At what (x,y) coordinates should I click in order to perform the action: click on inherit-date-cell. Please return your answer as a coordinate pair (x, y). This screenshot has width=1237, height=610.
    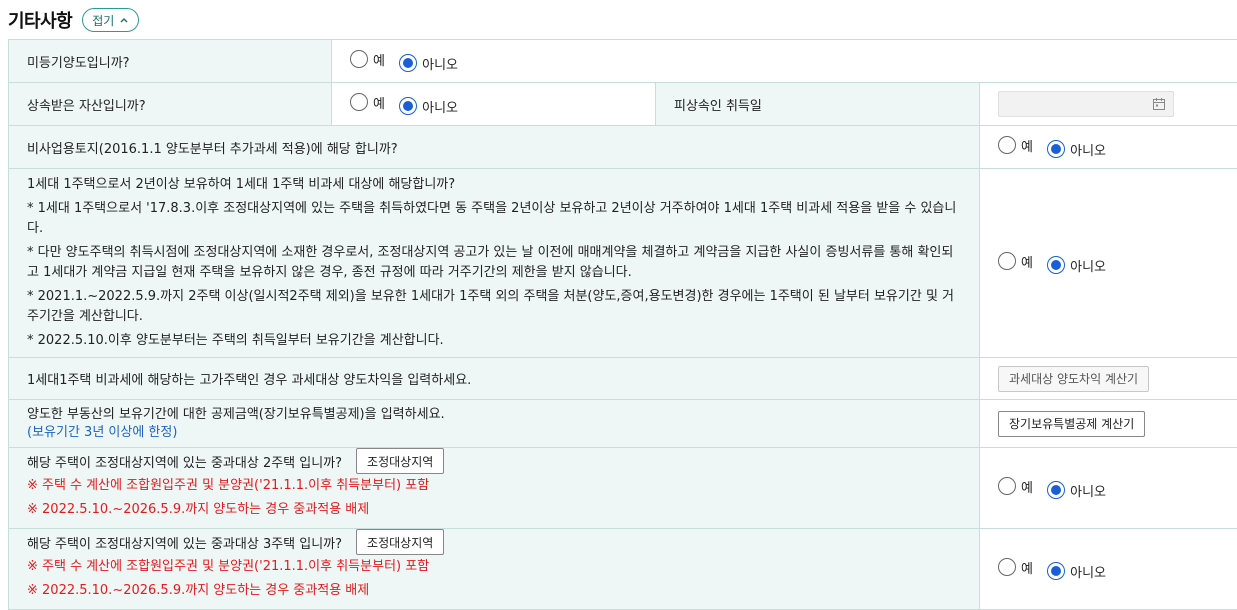
    Looking at the image, I should click on (1108, 104).